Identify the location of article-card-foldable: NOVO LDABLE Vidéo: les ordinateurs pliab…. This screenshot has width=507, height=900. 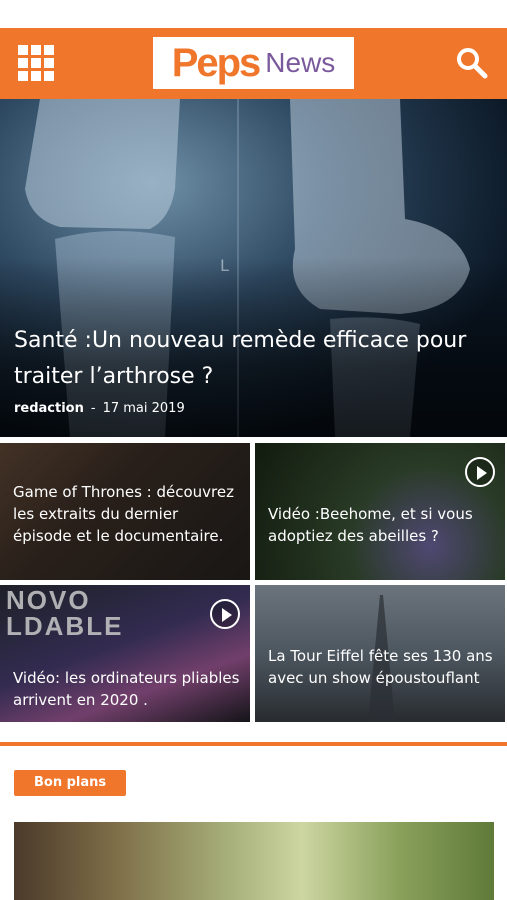
(125, 653).